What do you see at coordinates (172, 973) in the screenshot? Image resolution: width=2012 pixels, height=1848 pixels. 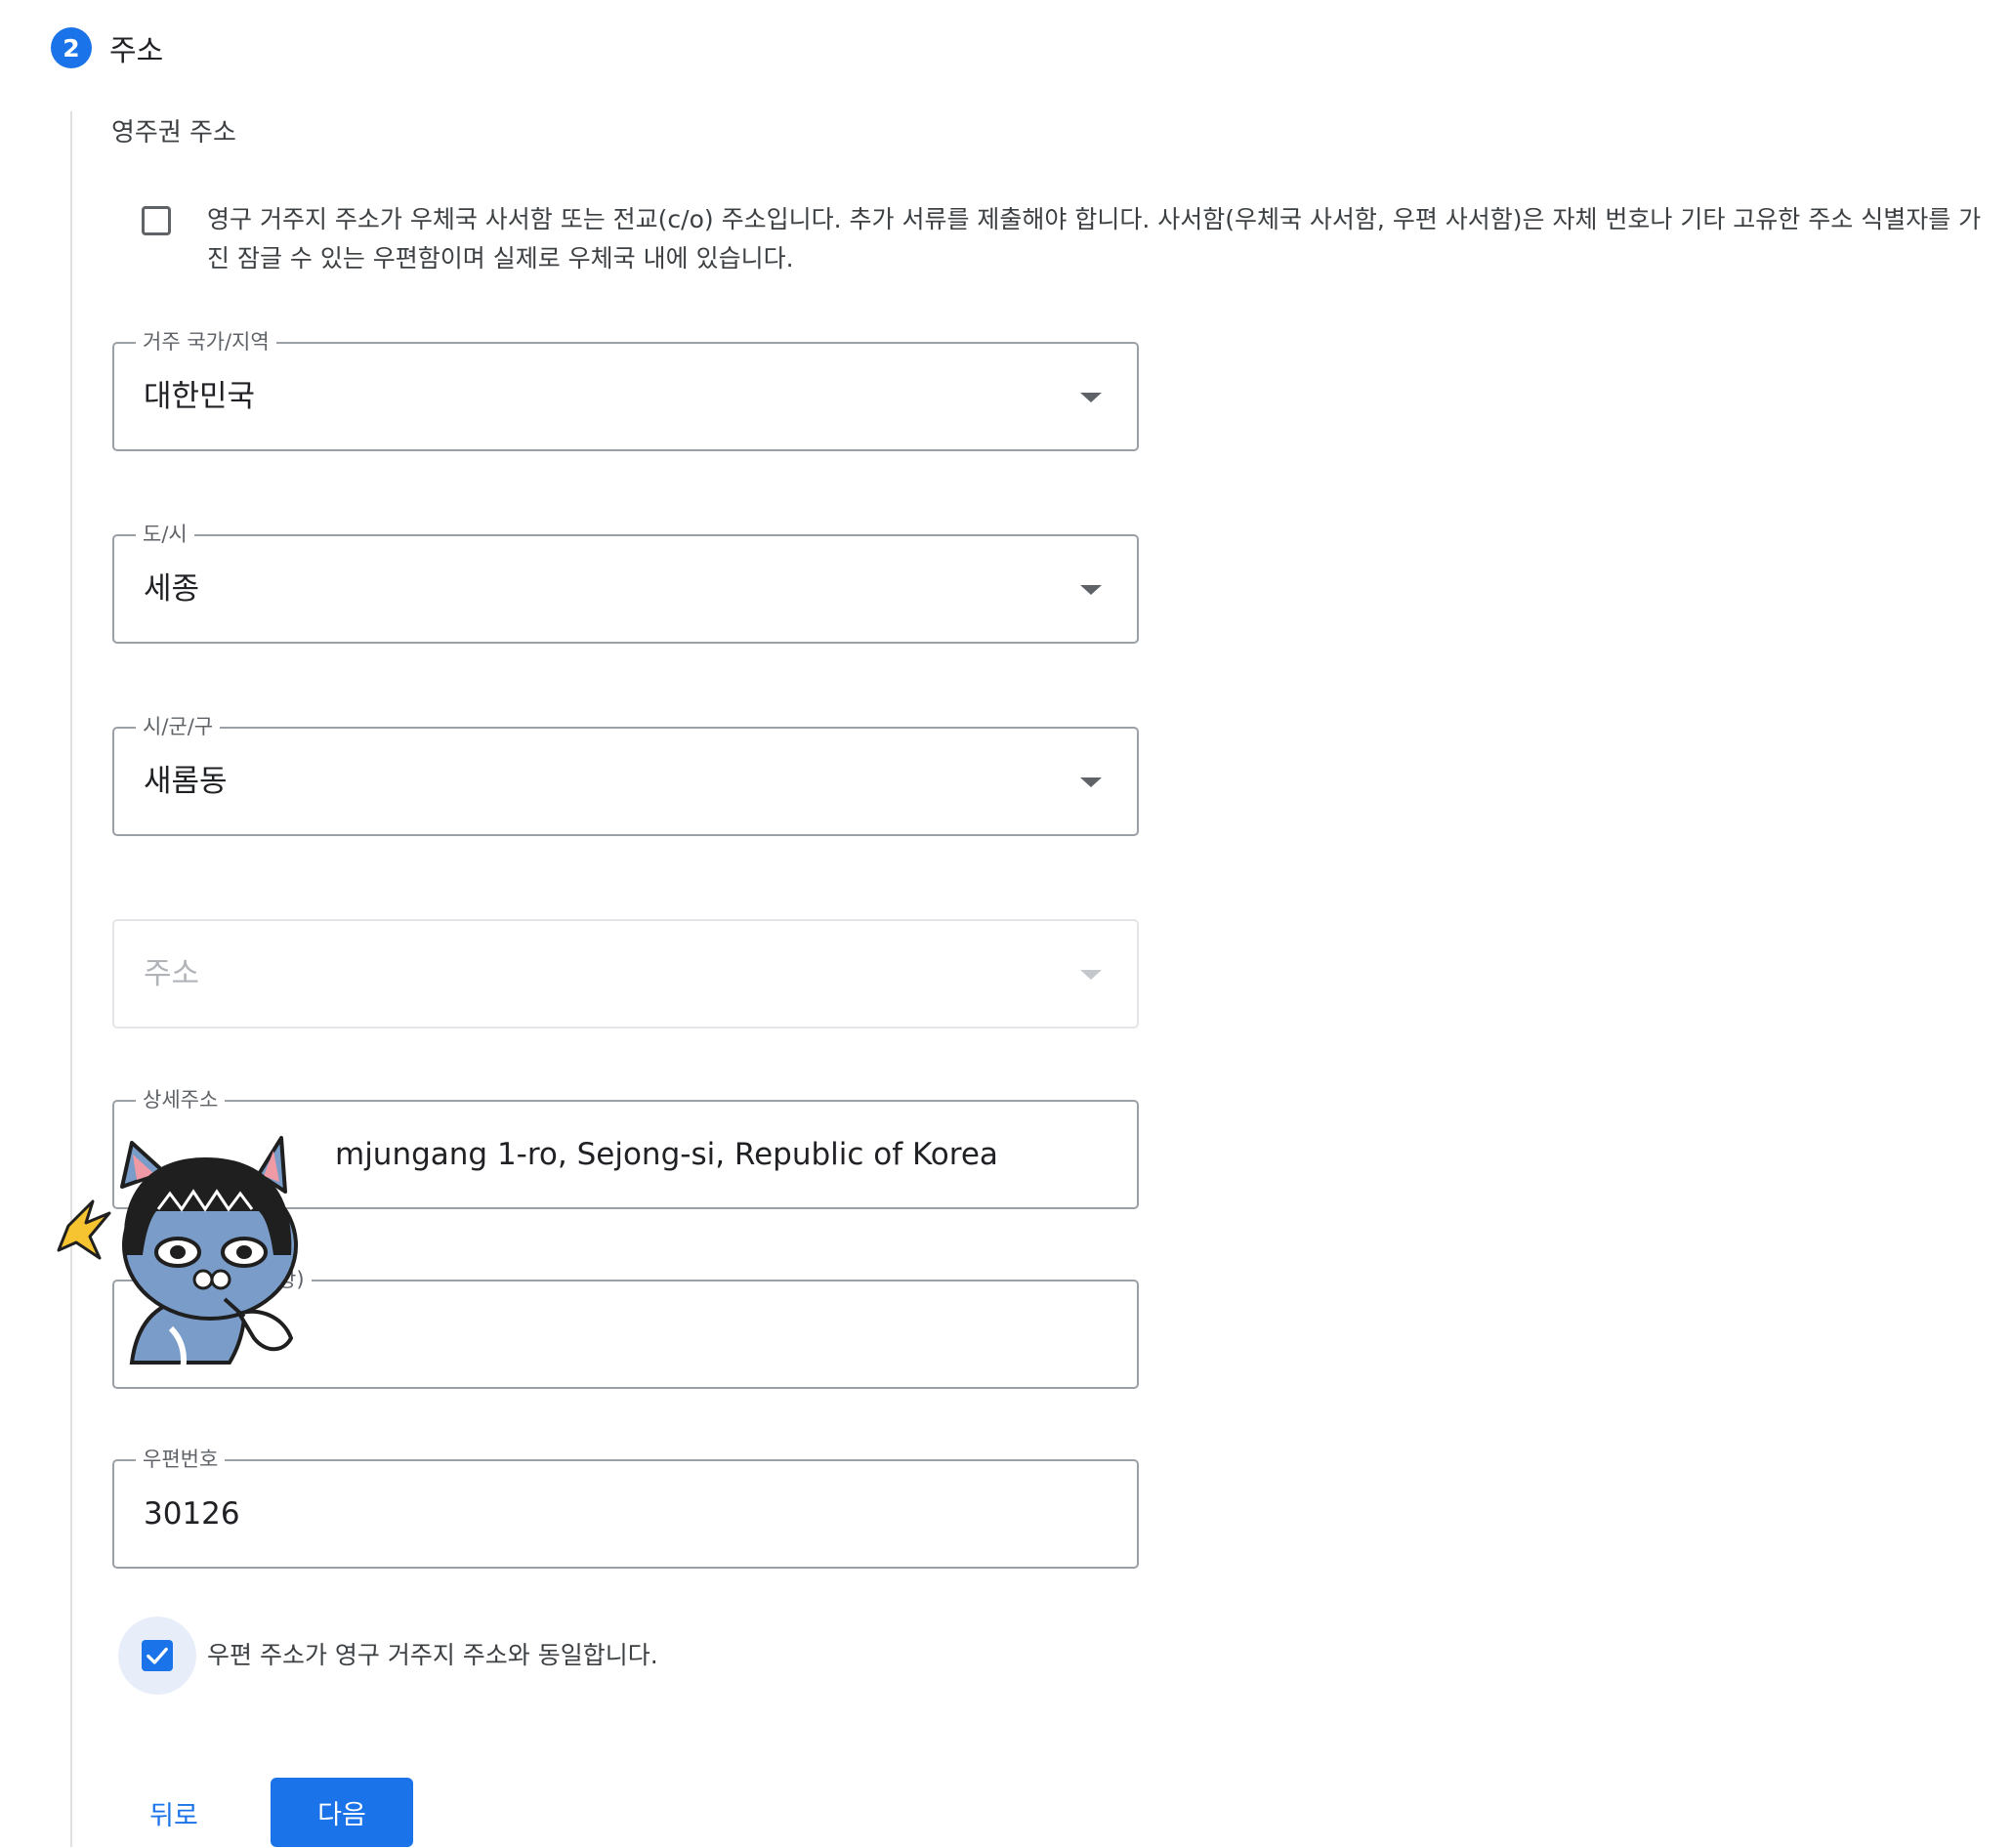 I see `address-select-placeholder: 주소` at bounding box center [172, 973].